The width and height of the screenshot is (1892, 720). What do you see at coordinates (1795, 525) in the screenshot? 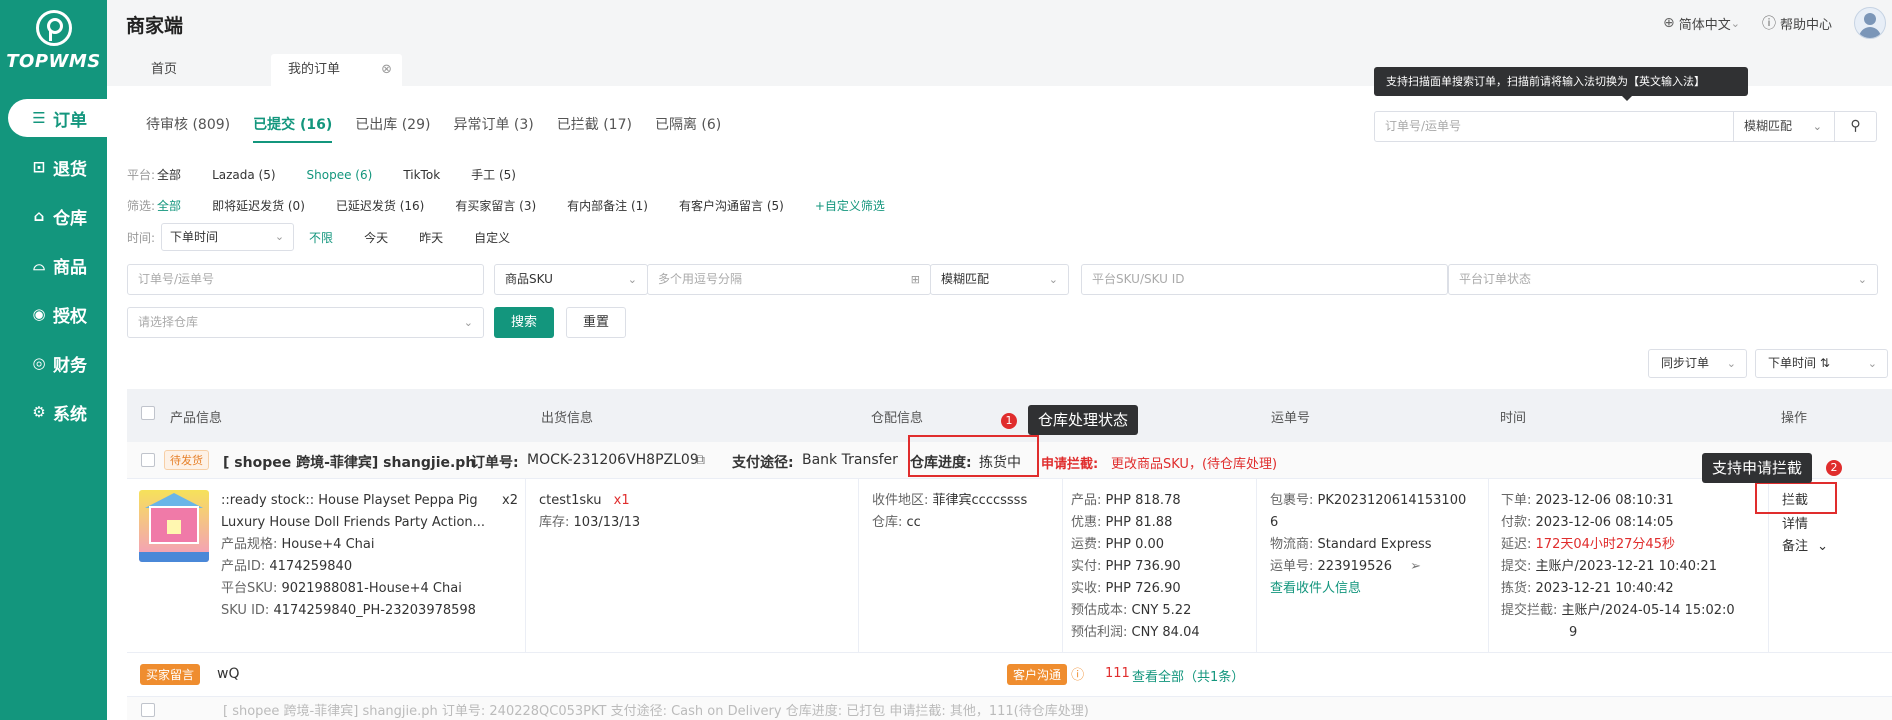
I see `detail-link: 详情` at bounding box center [1795, 525].